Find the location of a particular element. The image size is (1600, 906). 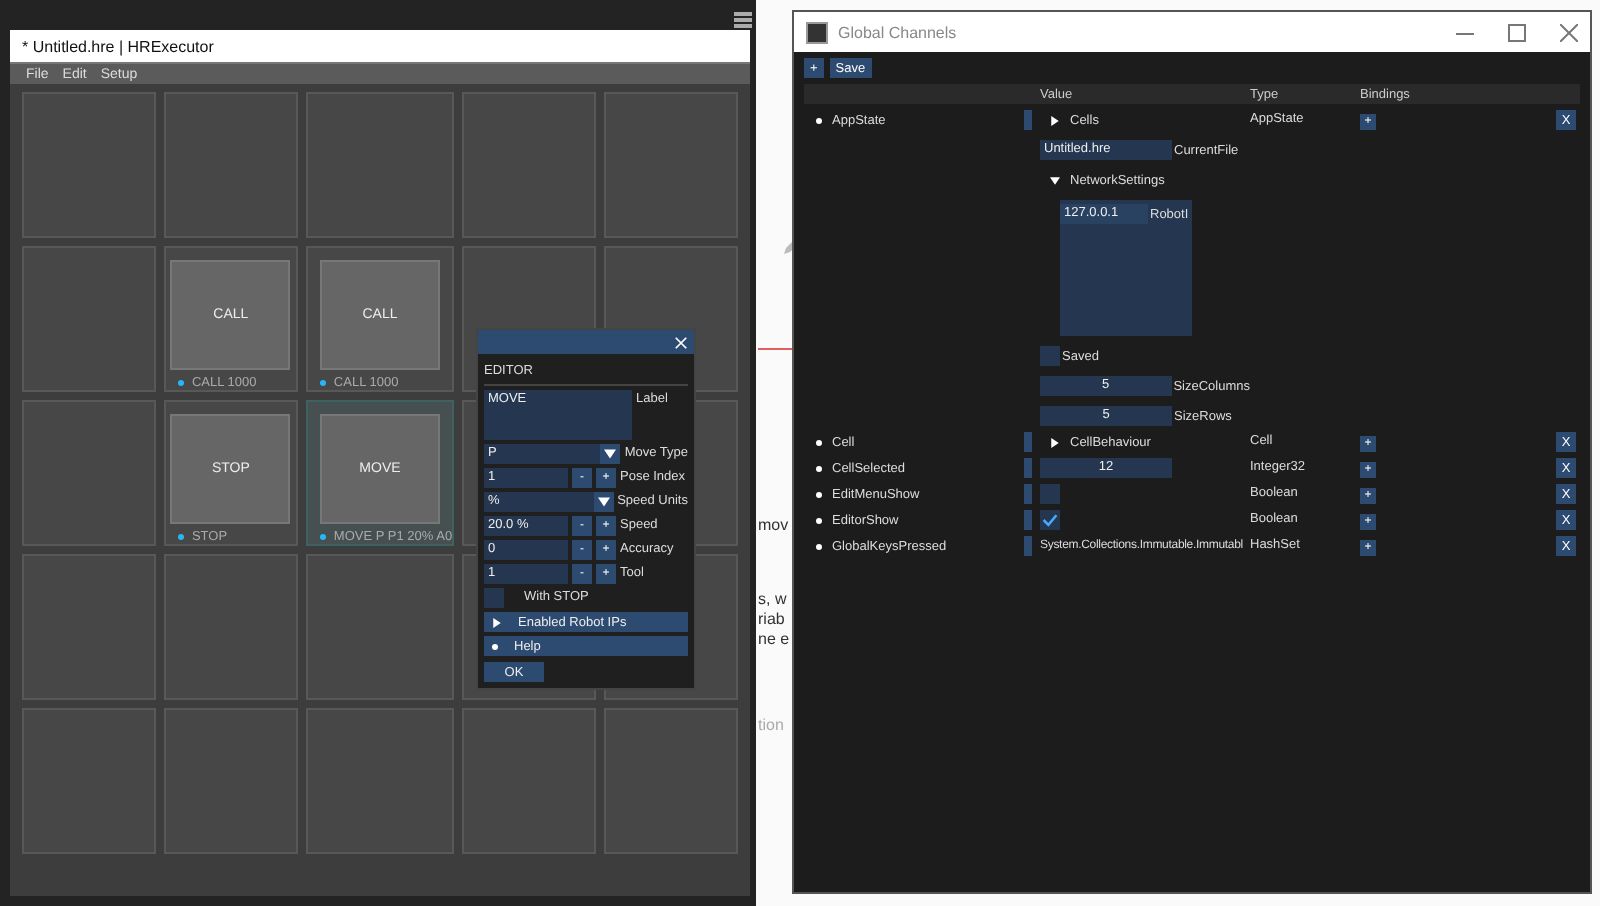

collapse-icon is located at coordinates (1055, 180).